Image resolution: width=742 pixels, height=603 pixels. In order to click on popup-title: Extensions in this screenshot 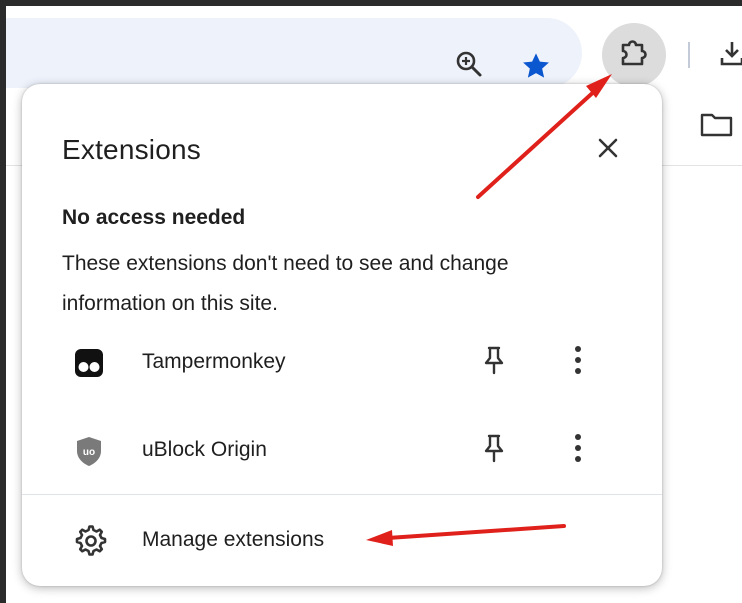, I will do `click(131, 149)`.